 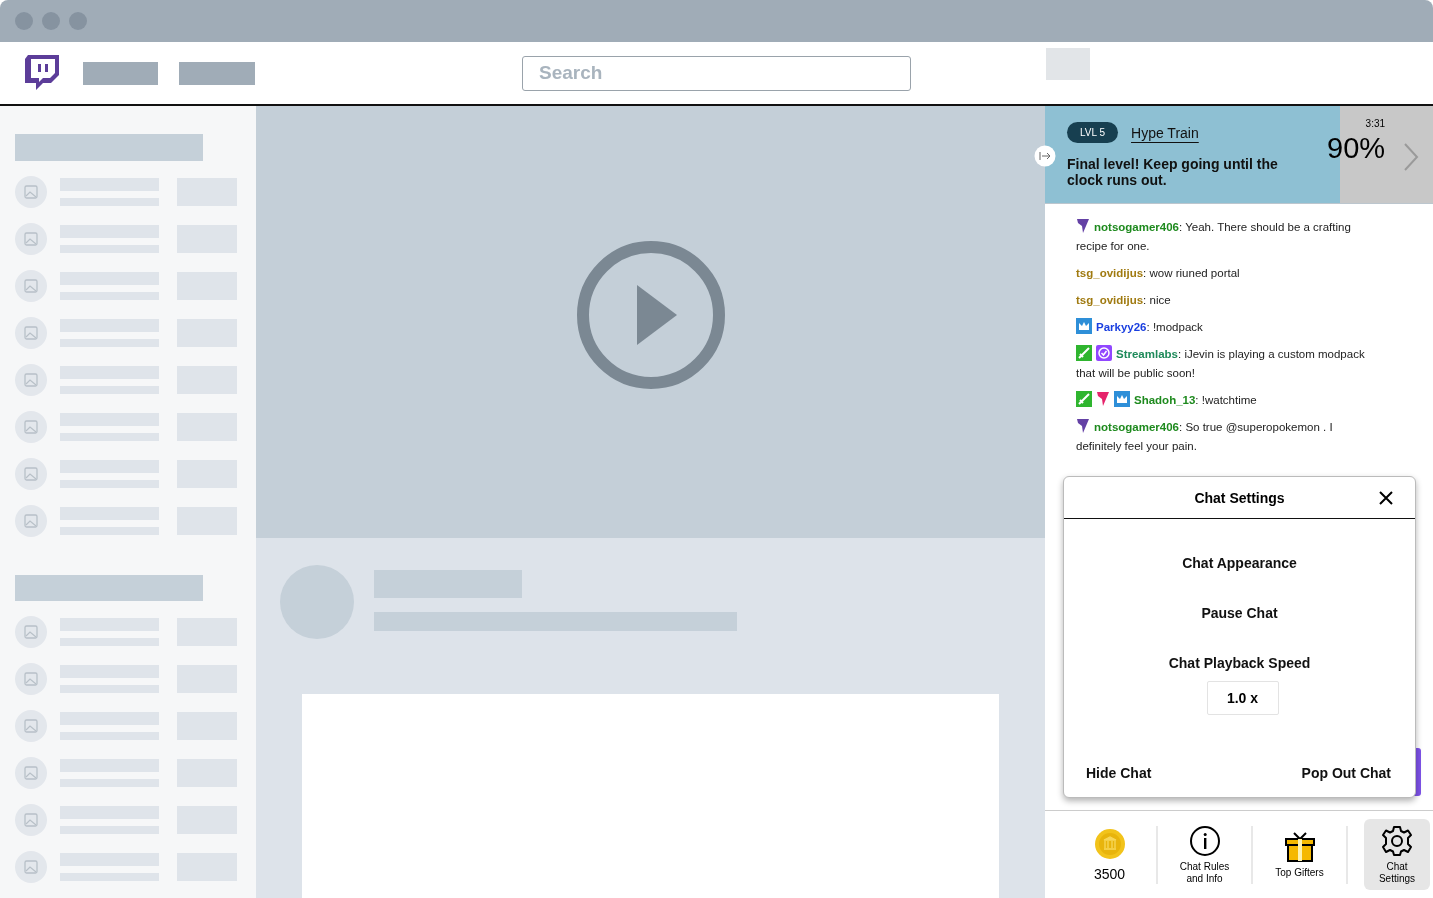 I want to click on menu-option: Pause Chat, so click(x=1239, y=613).